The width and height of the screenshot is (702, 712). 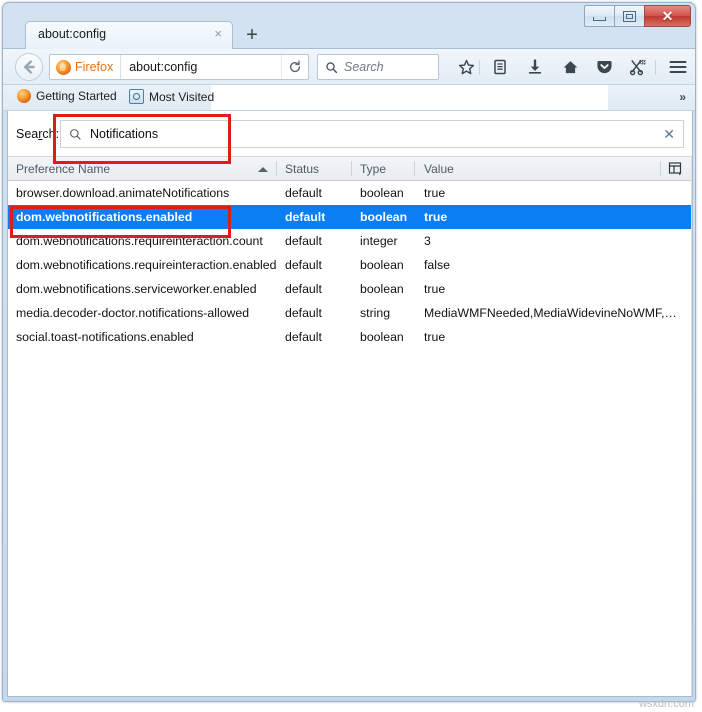 What do you see at coordinates (63, 169) in the screenshot?
I see `column-header-preference-name: Preference Name` at bounding box center [63, 169].